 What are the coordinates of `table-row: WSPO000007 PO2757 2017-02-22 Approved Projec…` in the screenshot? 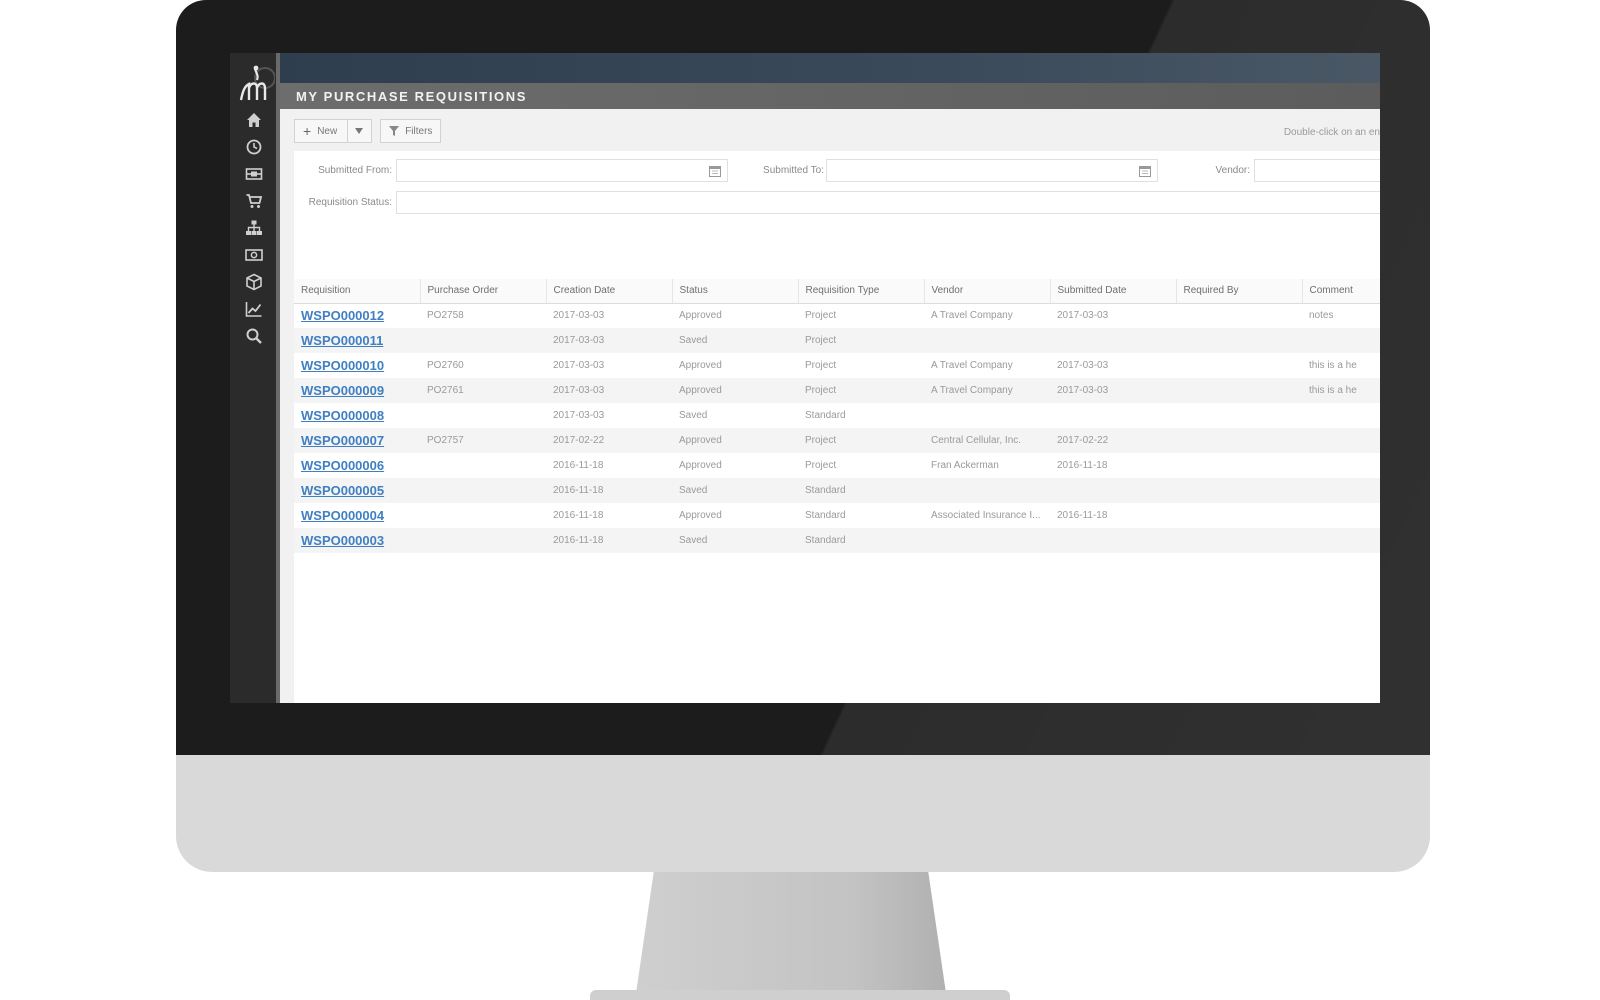 It's located at (837, 440).